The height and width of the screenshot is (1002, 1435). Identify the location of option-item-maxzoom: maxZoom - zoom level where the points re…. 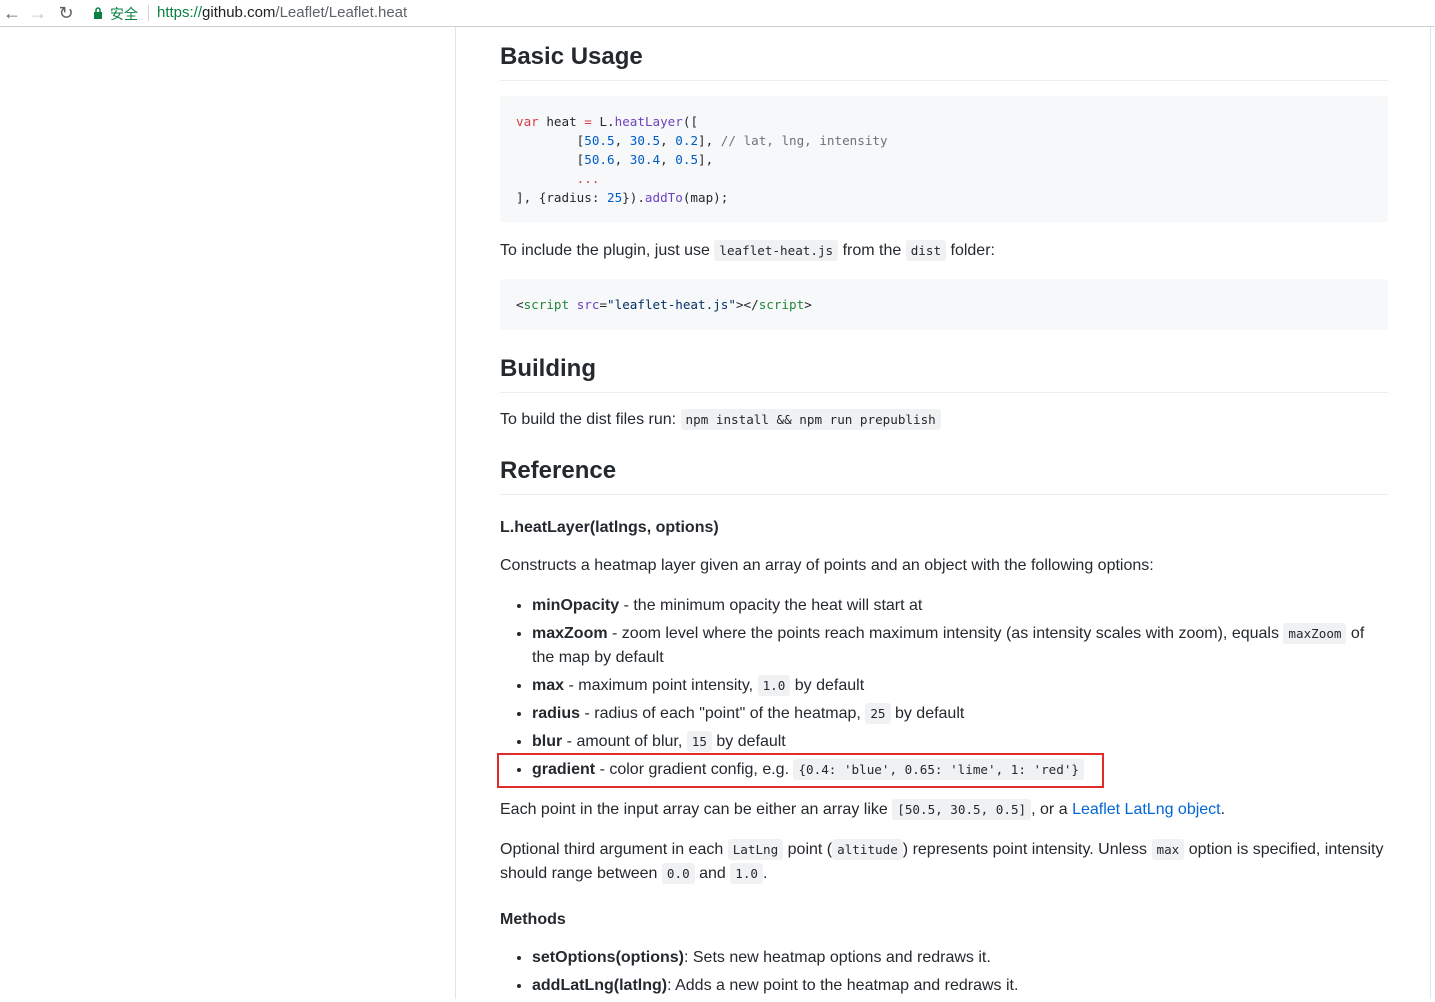
(960, 646).